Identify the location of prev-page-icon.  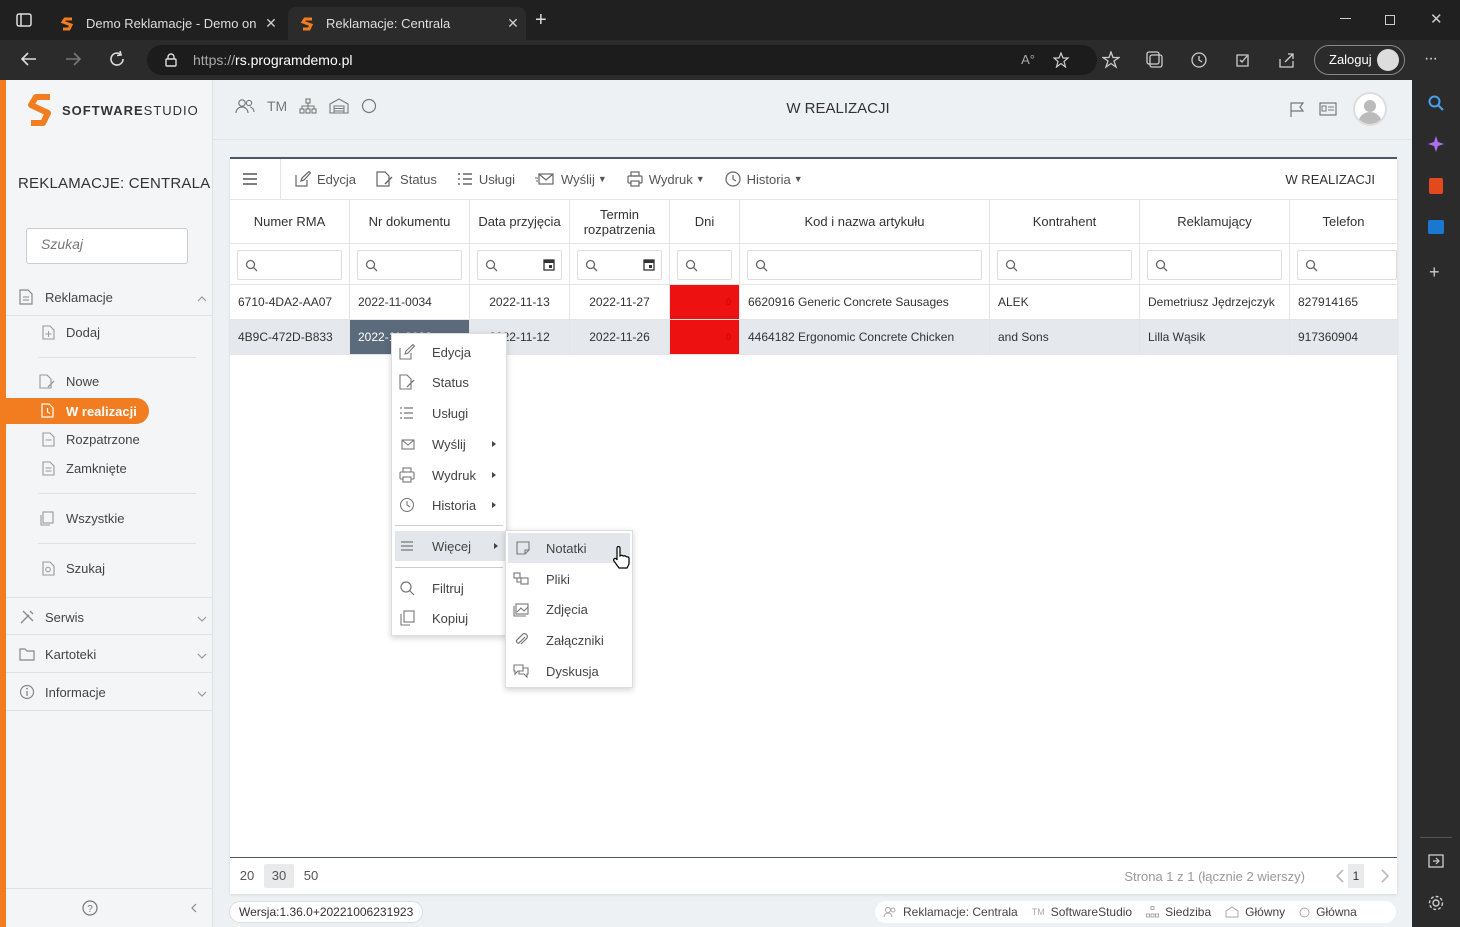
(1340, 876).